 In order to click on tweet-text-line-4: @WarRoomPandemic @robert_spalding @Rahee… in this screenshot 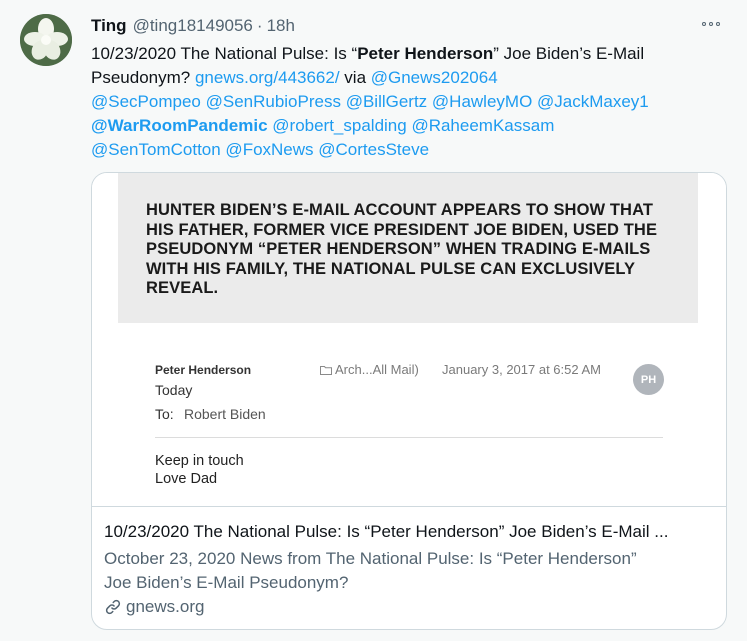, I will do `click(411, 126)`.